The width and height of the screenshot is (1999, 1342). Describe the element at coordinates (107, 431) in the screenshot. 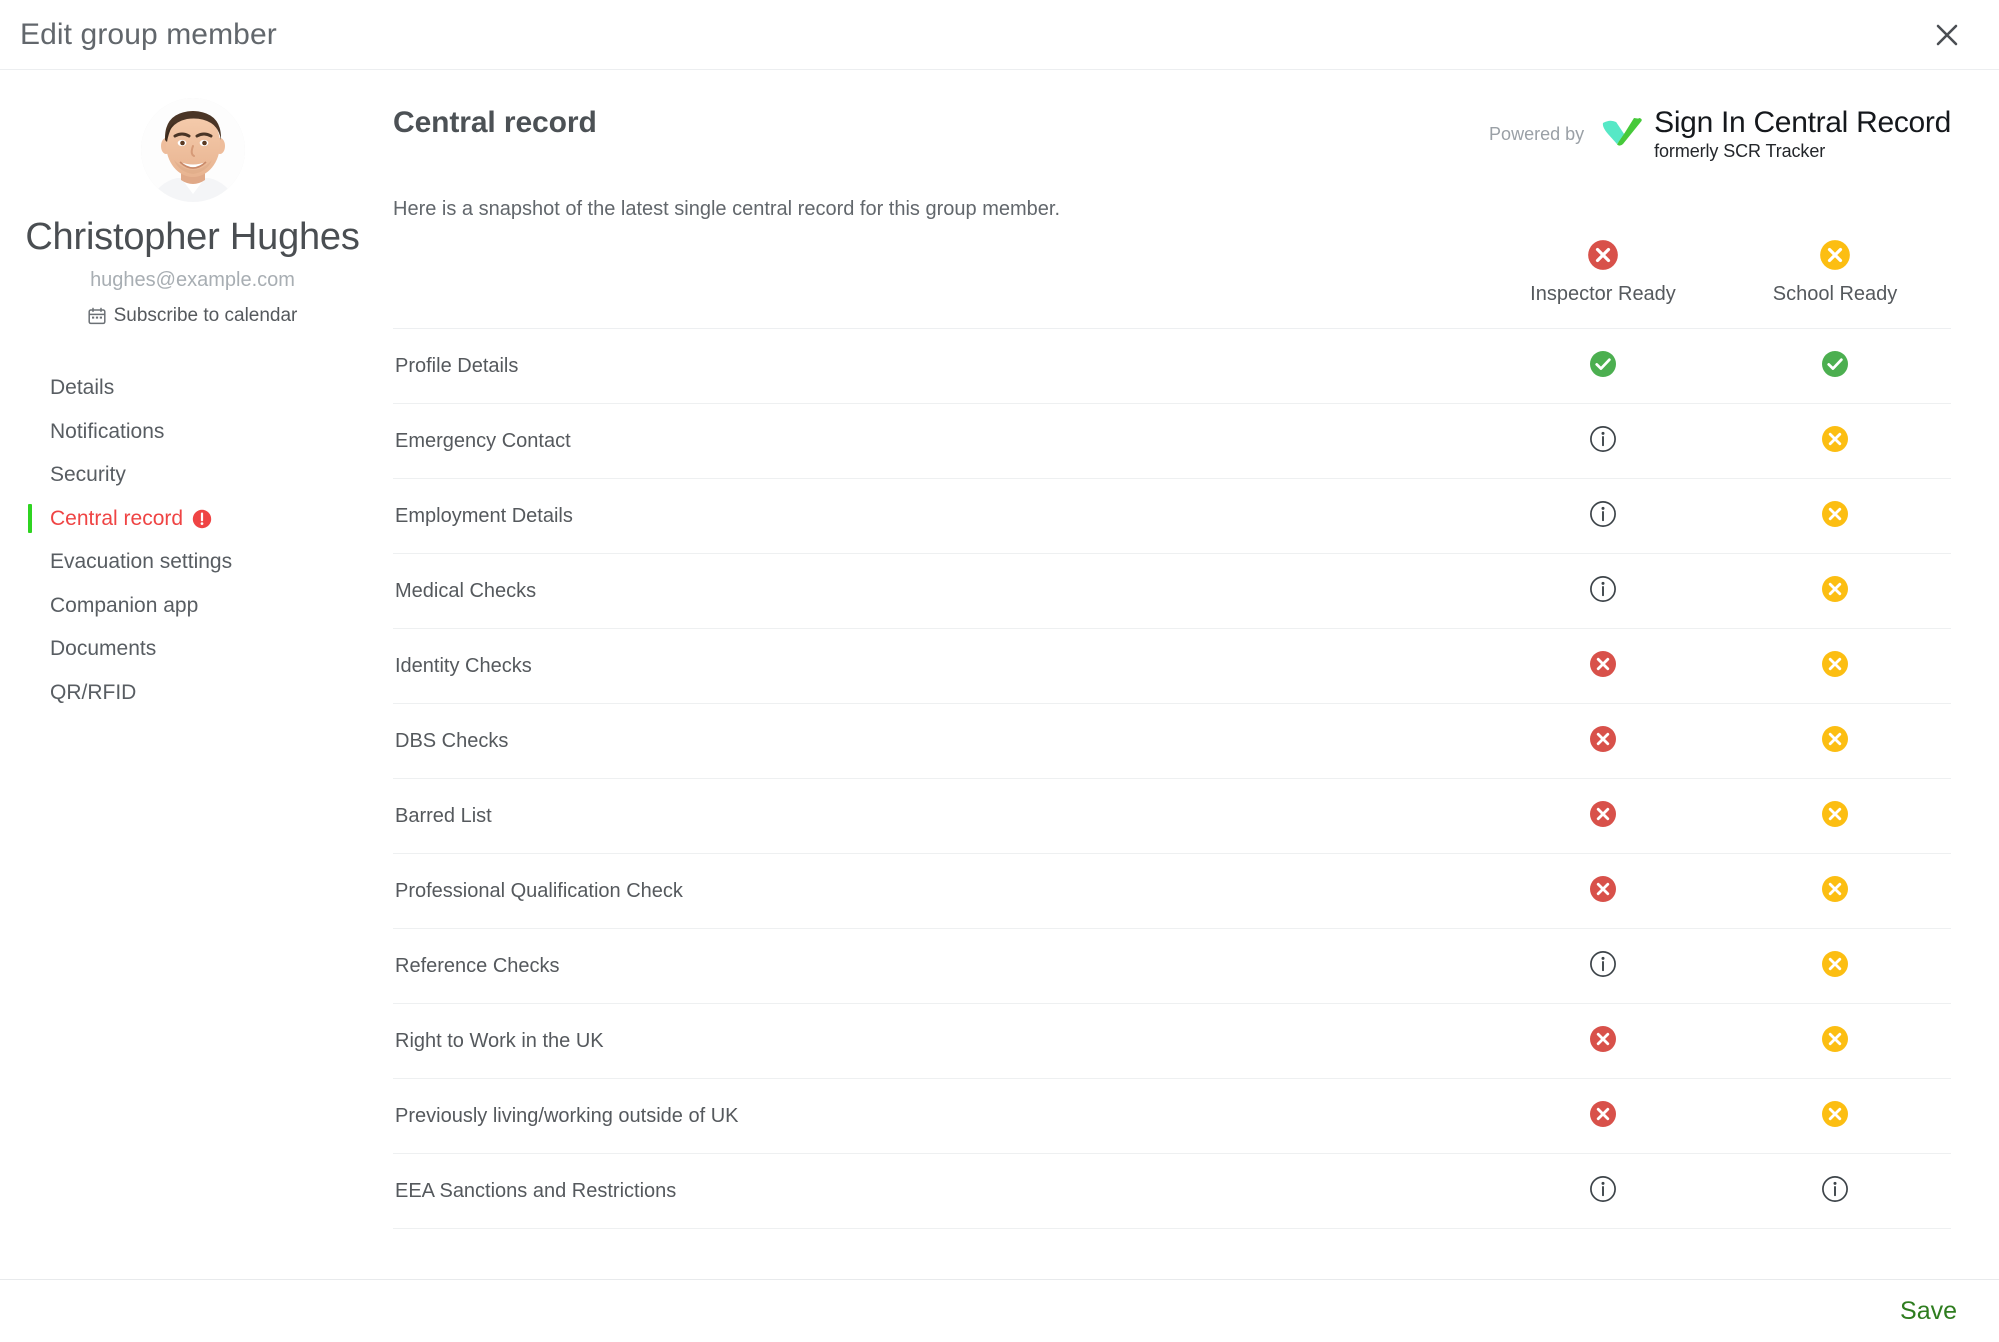

I see `sidebar-item-label: Notifications` at that location.